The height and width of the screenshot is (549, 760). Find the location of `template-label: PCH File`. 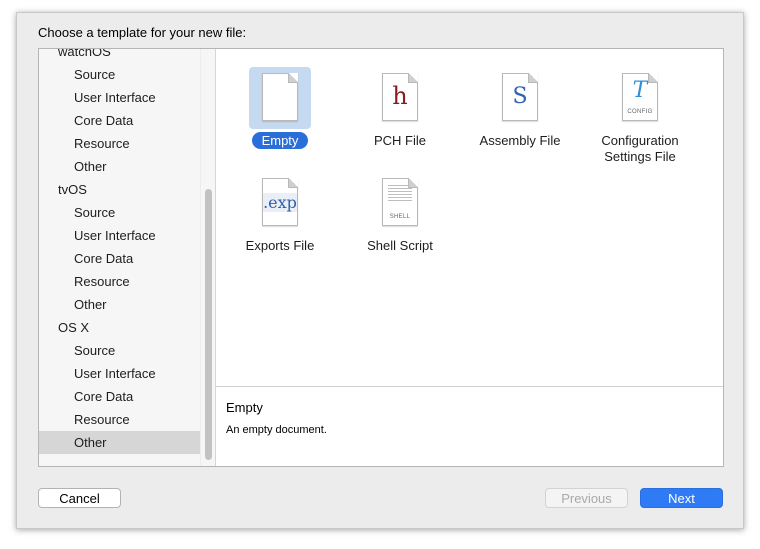

template-label: PCH File is located at coordinates (400, 141).